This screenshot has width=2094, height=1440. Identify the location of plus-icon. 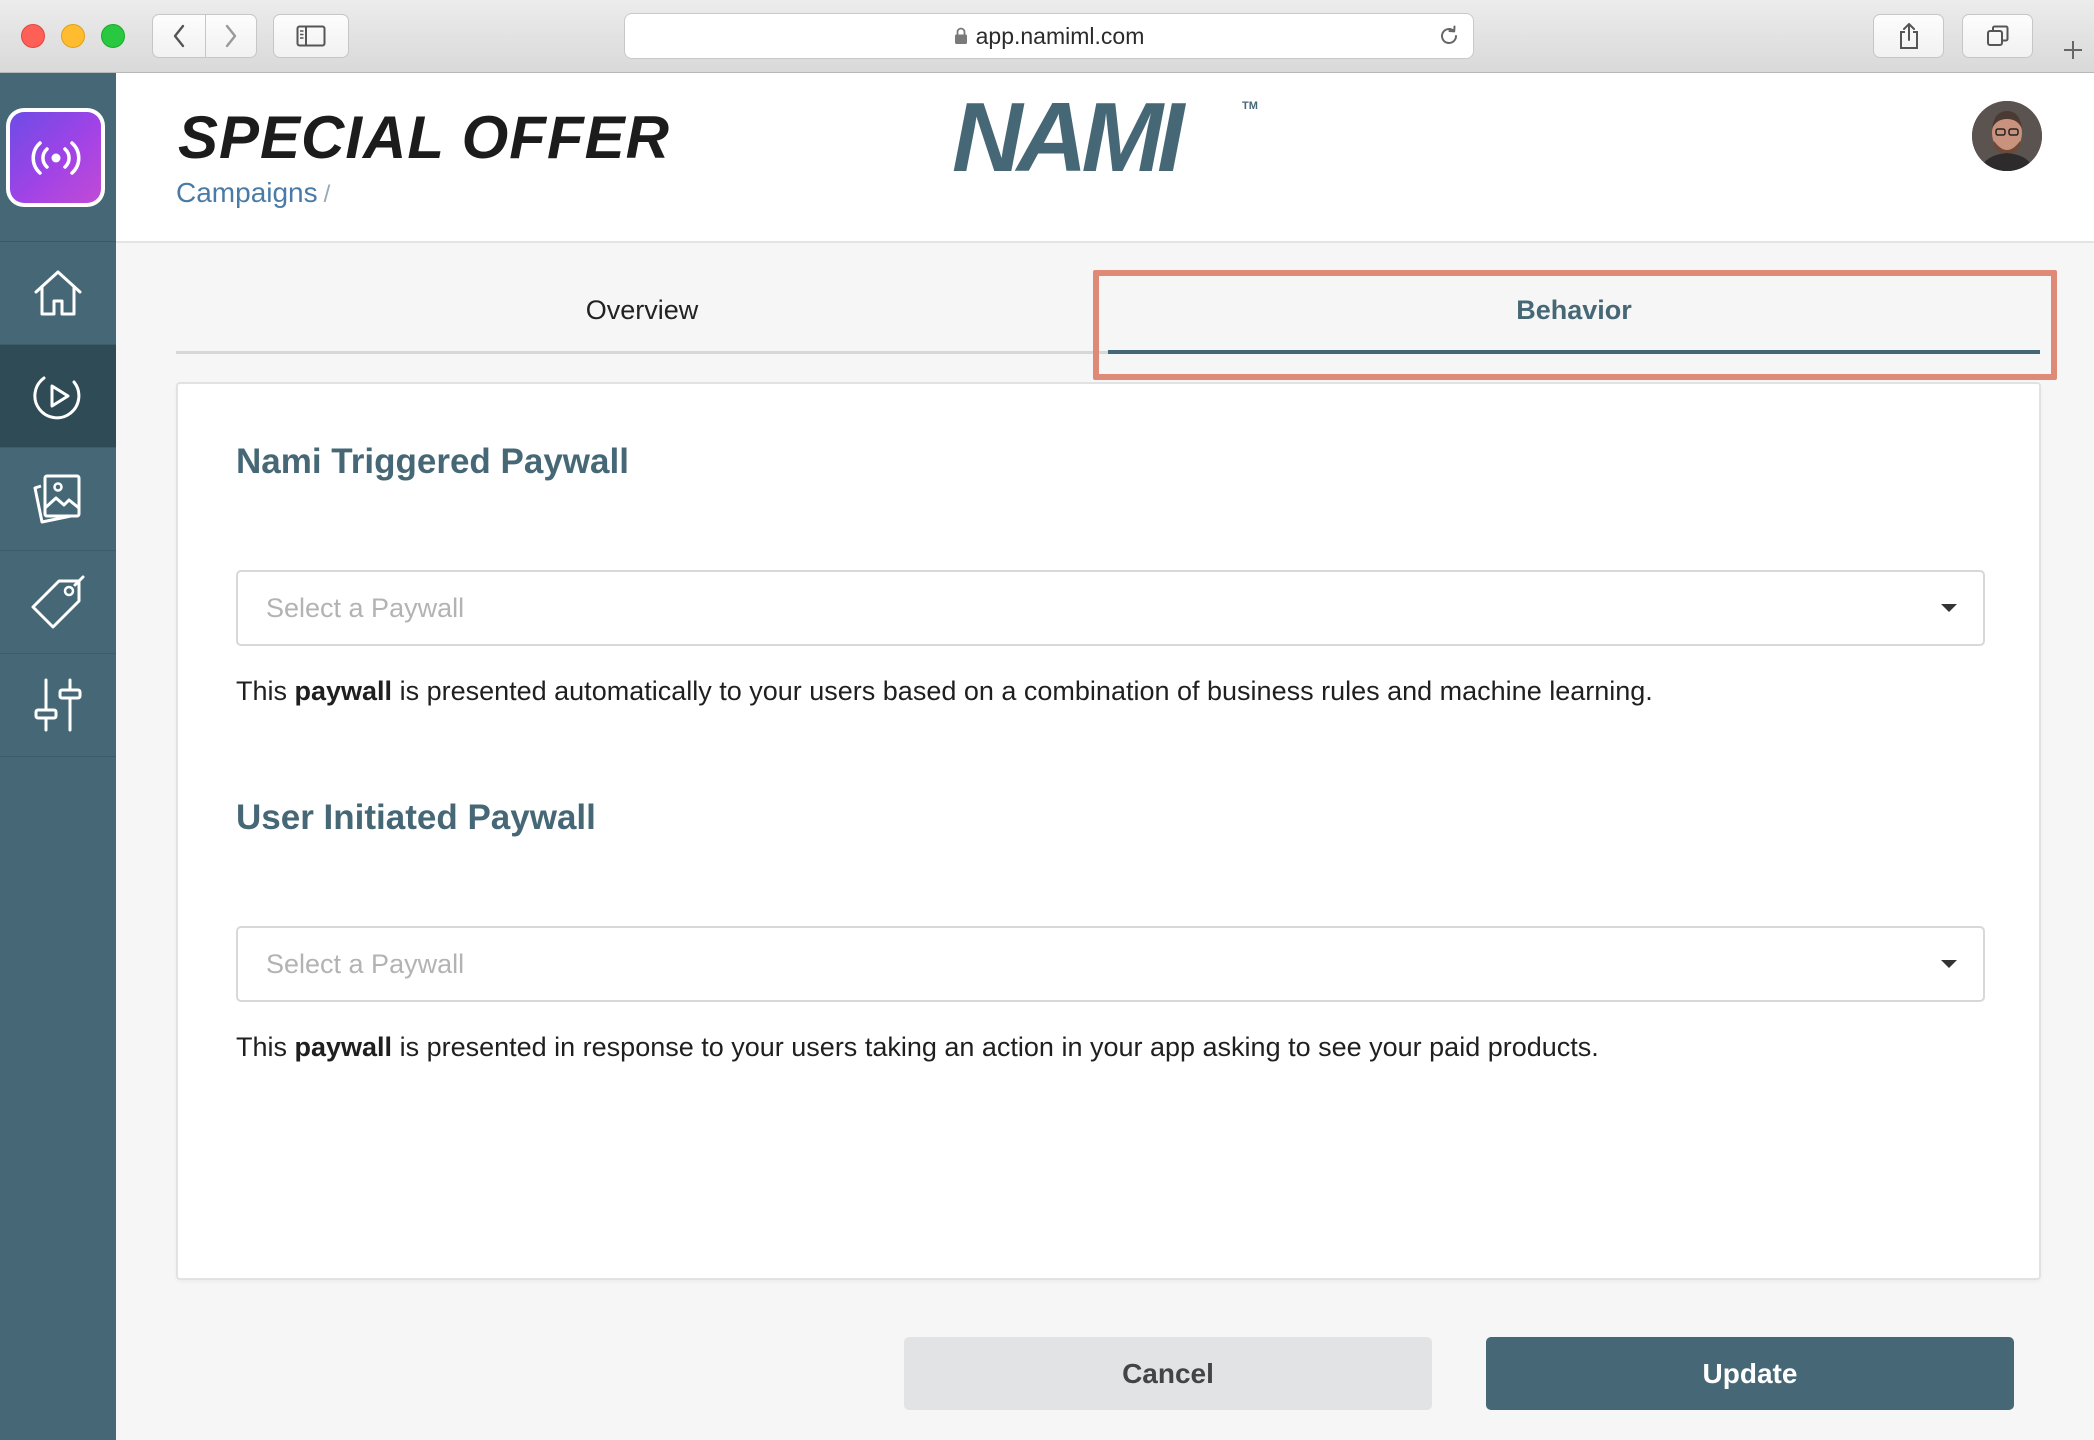
(2073, 50).